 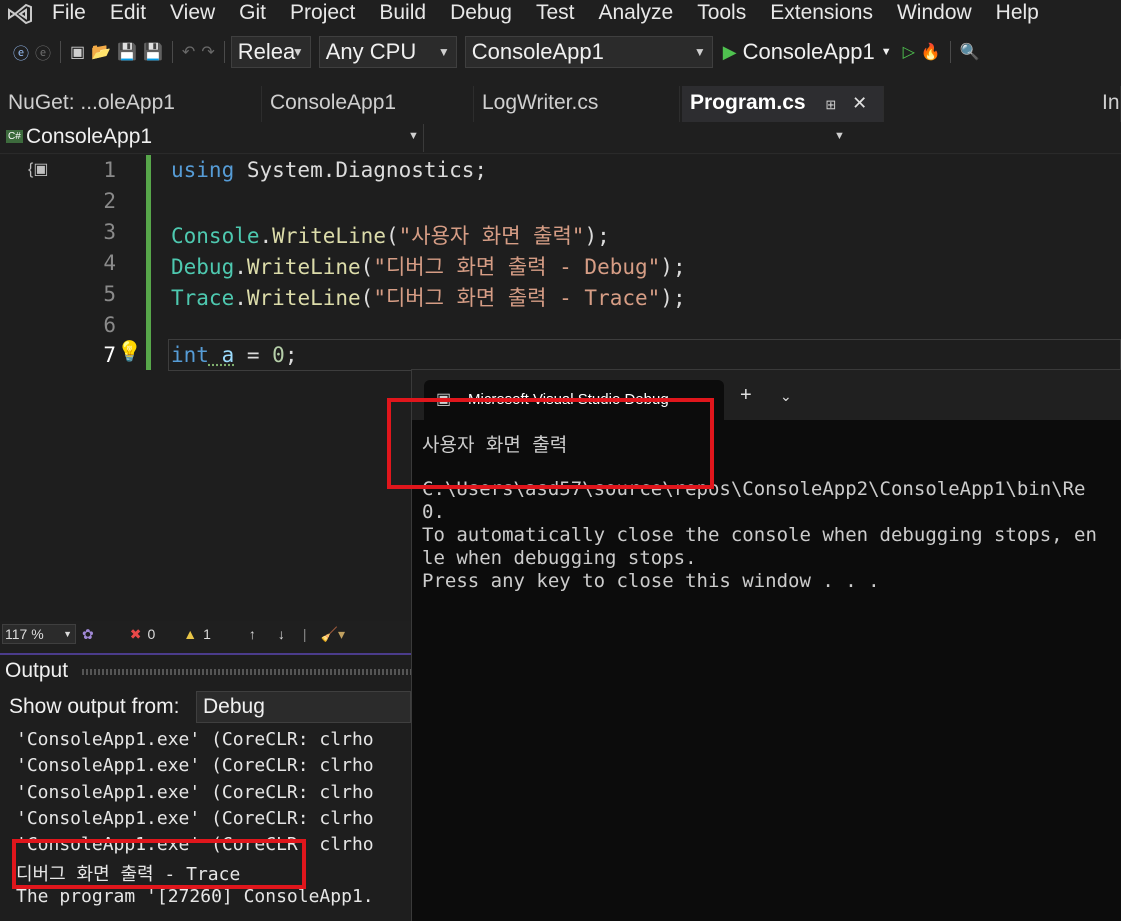 I want to click on output-source-combo: Debug, so click(x=303, y=707).